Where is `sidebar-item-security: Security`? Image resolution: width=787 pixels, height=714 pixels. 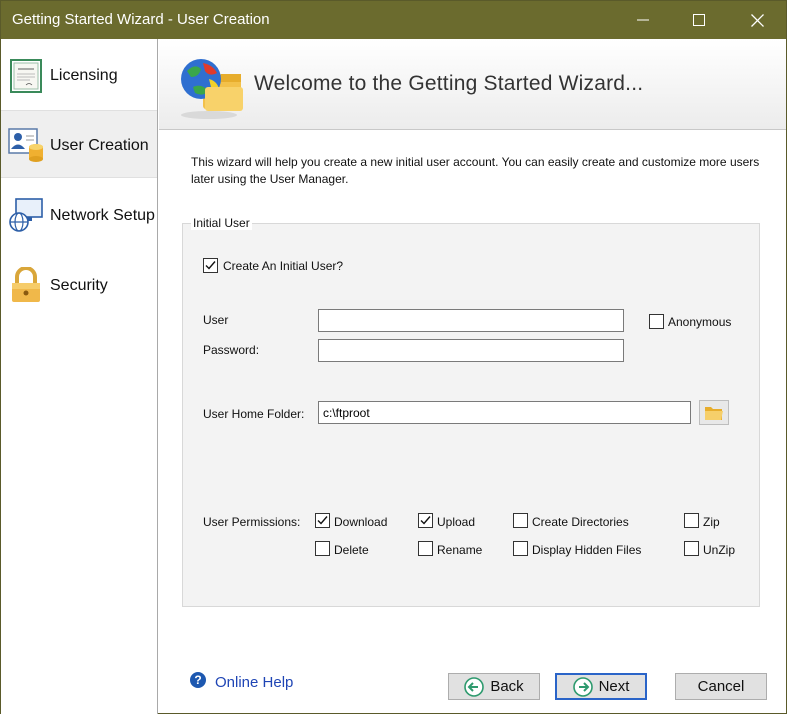 sidebar-item-security: Security is located at coordinates (79, 285).